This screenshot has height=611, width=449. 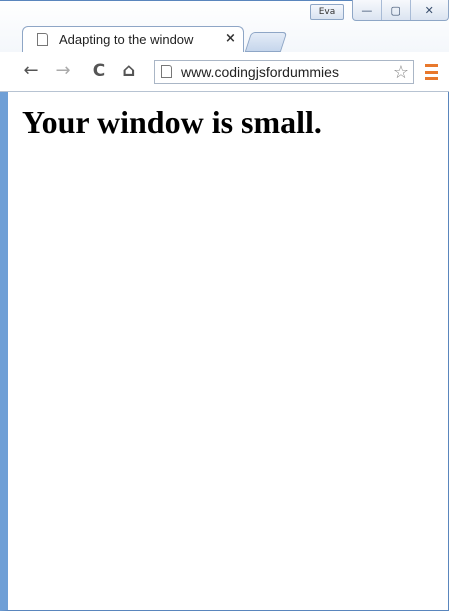 I want to click on window-controls: — ▢ ✕, so click(x=400, y=10).